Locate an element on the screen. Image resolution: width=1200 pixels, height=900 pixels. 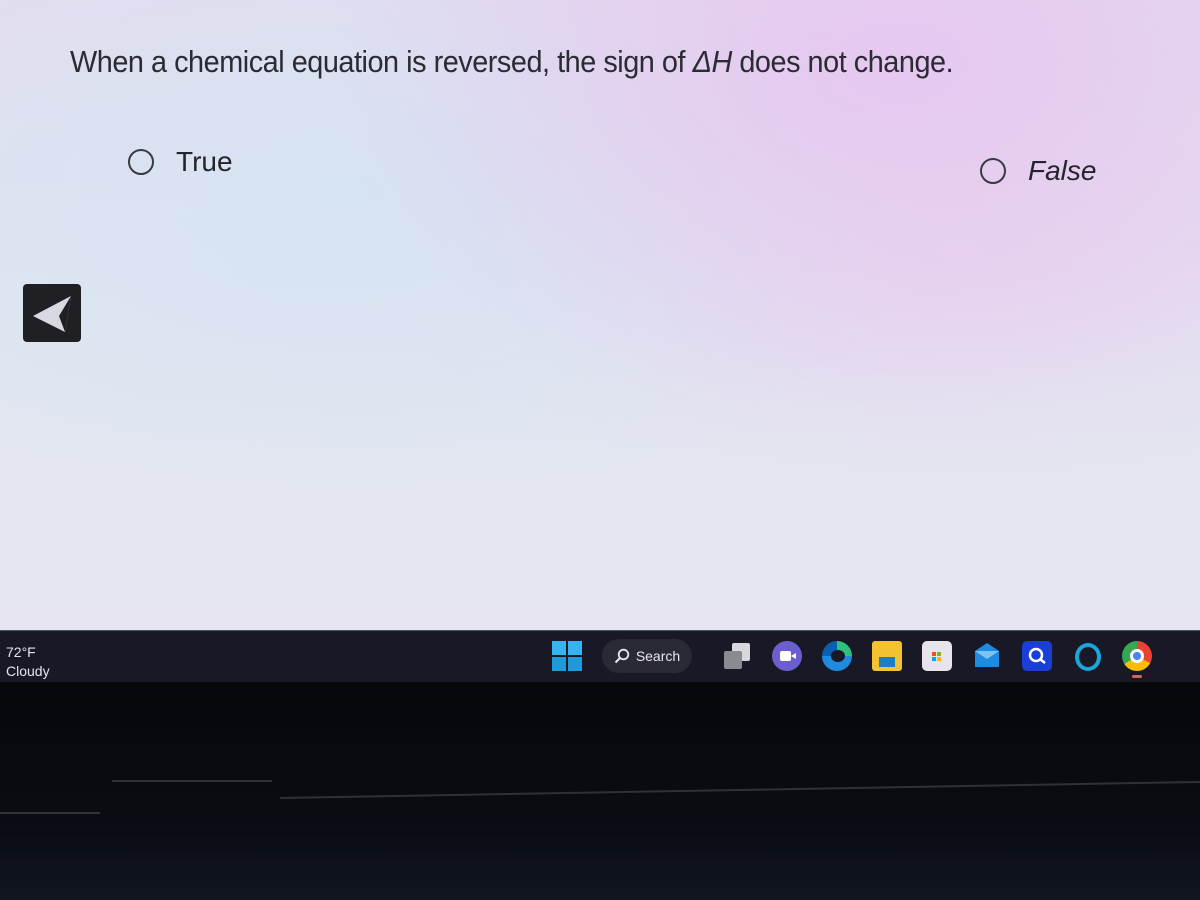
store-logo-icon is located at coordinates (936, 656).